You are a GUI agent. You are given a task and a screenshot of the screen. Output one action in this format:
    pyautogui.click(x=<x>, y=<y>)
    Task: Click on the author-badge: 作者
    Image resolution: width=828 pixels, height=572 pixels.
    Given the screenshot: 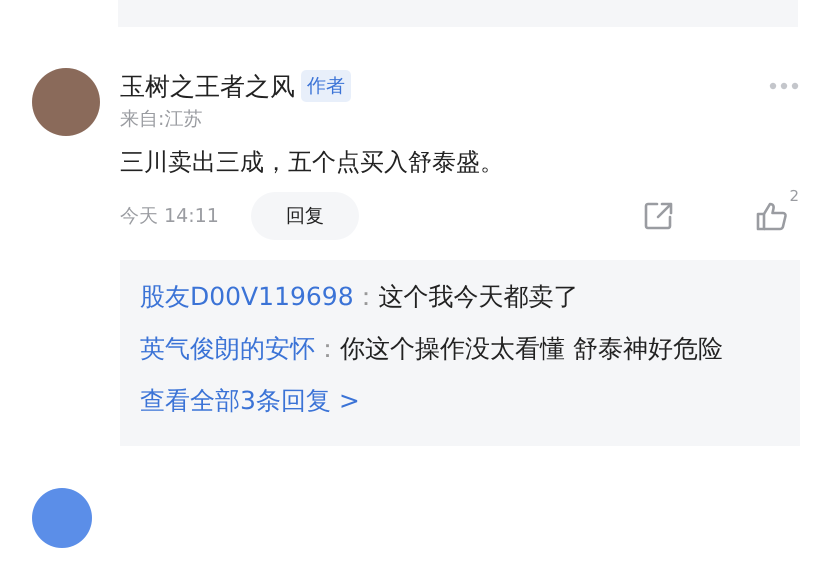 What is the action you would take?
    pyautogui.click(x=326, y=86)
    